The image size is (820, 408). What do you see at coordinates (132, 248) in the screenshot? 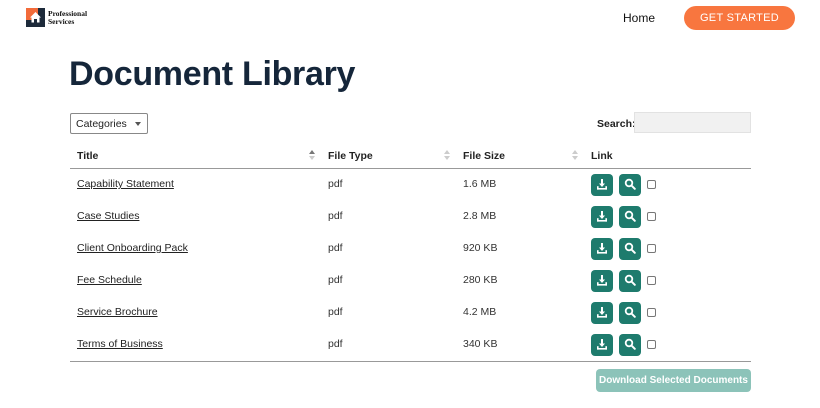
I see `document-title-link: Client Onboarding Pack` at bounding box center [132, 248].